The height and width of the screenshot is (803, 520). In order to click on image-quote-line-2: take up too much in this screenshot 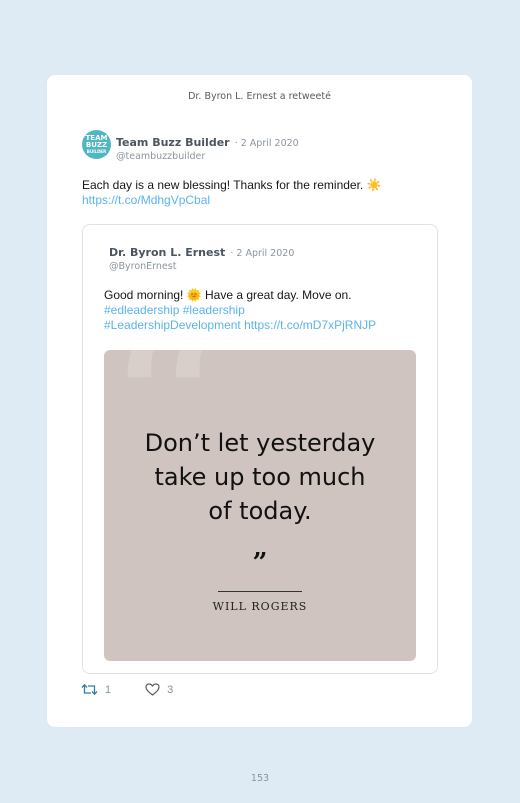, I will do `click(260, 477)`.